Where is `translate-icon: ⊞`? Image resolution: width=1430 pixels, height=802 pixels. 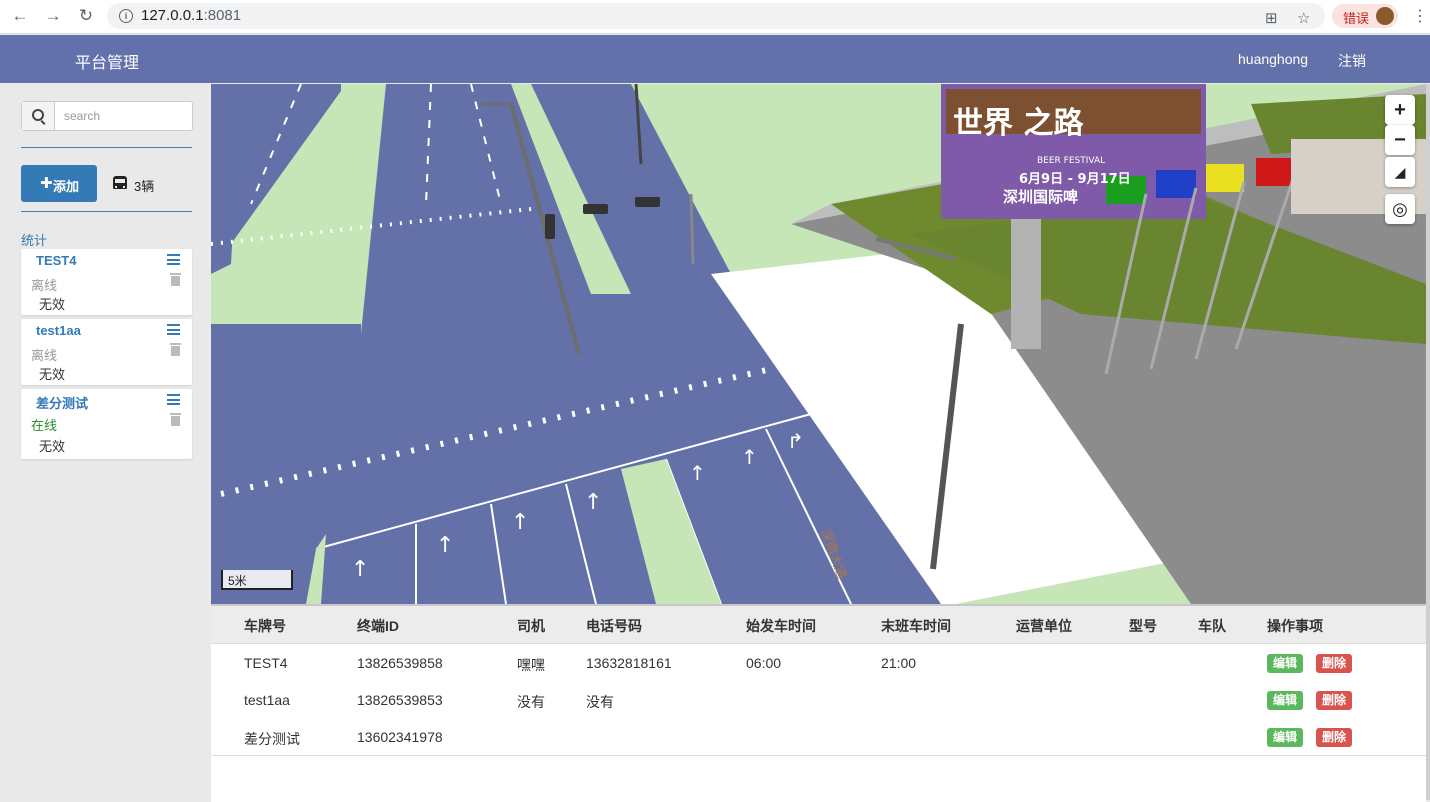 translate-icon: ⊞ is located at coordinates (1271, 18).